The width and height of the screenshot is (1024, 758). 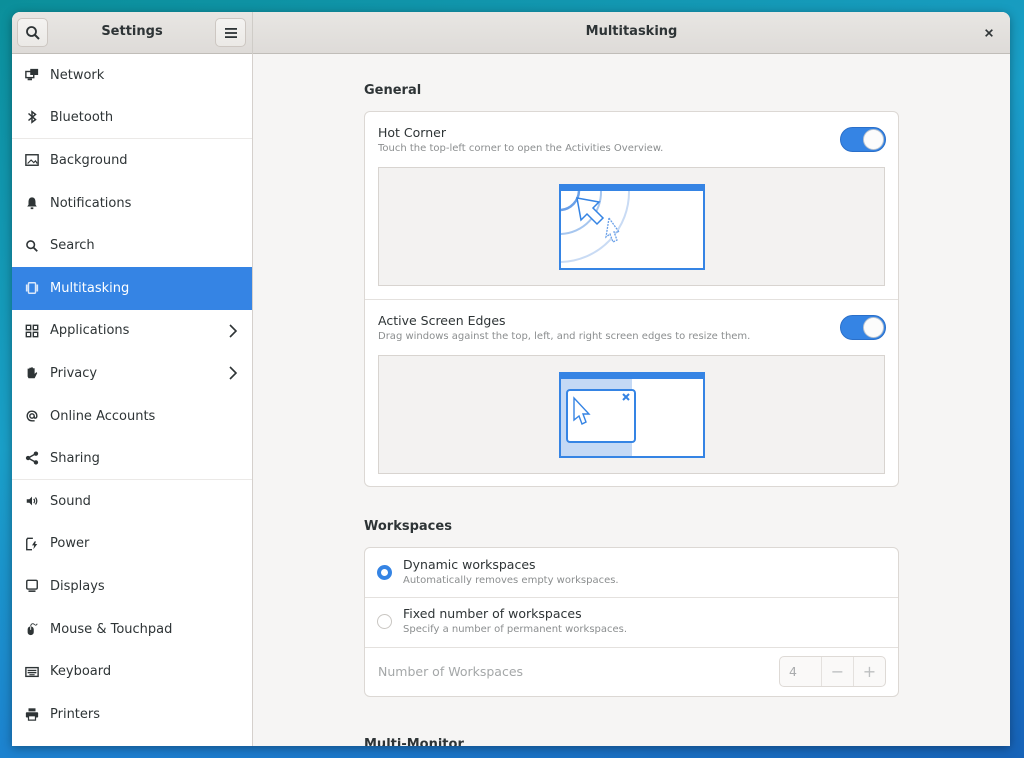 What do you see at coordinates (81, 672) in the screenshot?
I see `sidebar-item-label: Keyboard` at bounding box center [81, 672].